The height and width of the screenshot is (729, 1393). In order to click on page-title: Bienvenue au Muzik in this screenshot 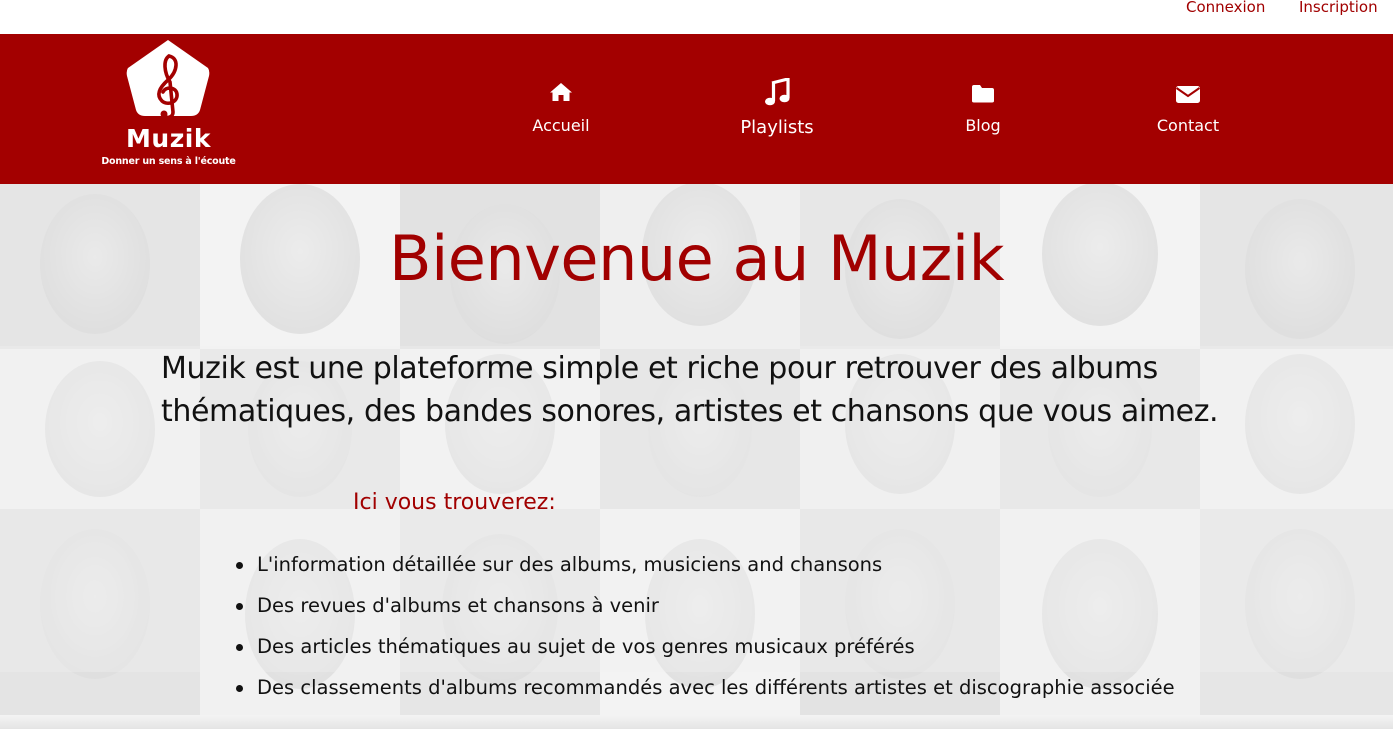, I will do `click(696, 258)`.